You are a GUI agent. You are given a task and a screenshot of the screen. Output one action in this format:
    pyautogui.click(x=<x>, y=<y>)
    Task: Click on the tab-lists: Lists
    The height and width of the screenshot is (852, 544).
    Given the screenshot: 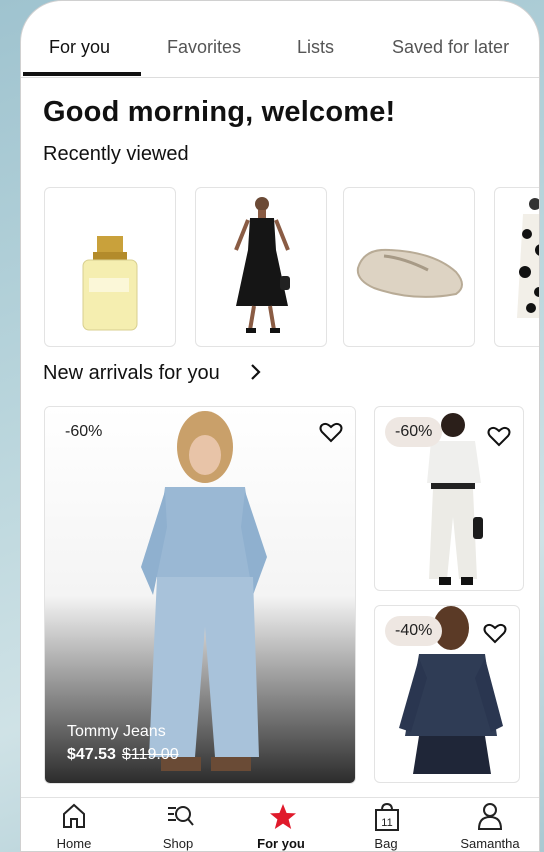 What is the action you would take?
    pyautogui.click(x=315, y=47)
    